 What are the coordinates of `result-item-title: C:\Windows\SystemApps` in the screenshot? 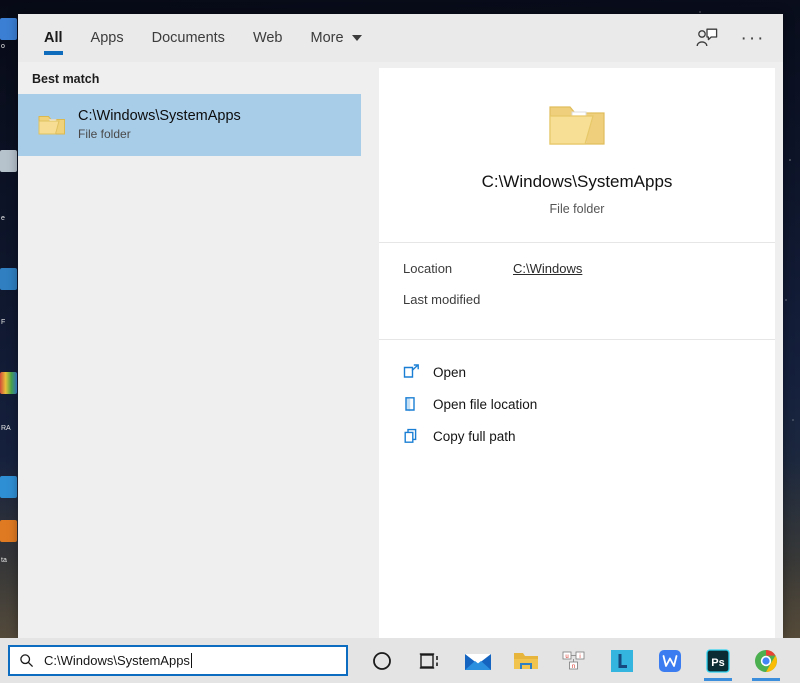 It's located at (159, 116).